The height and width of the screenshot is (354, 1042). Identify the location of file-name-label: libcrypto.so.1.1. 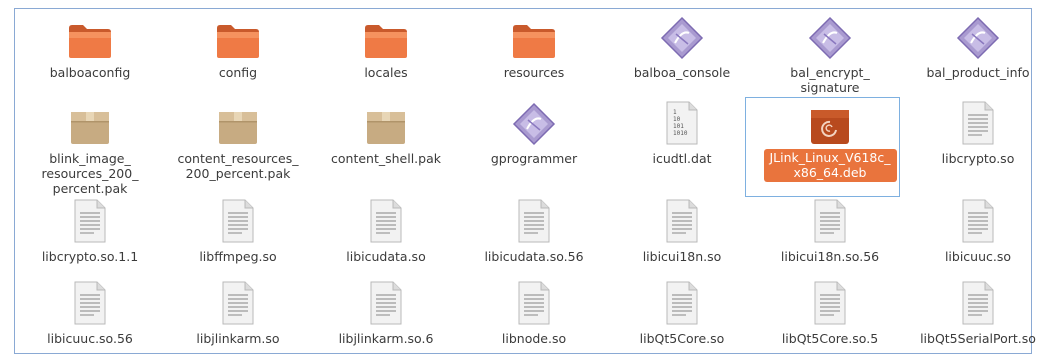
(90, 256).